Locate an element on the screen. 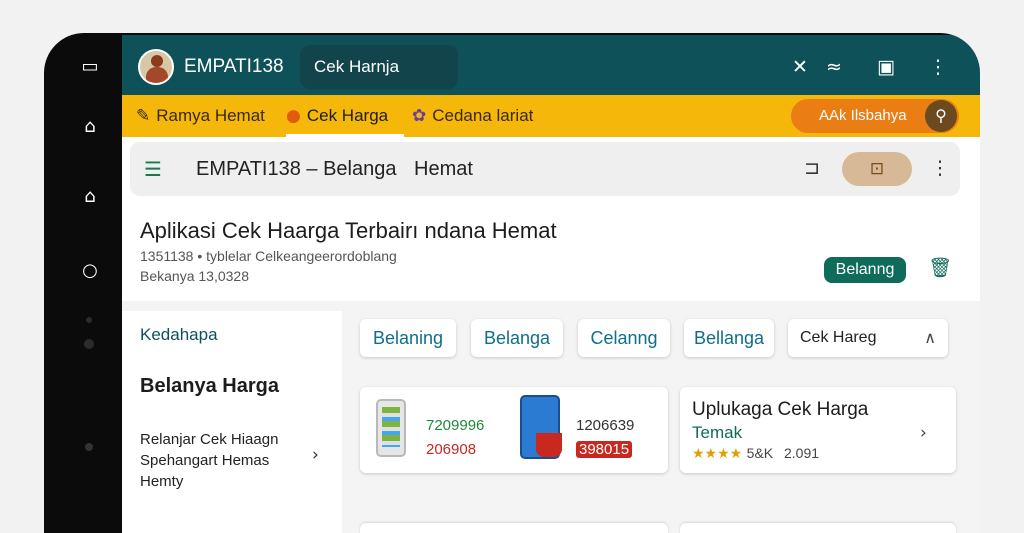 Image resolution: width=1024 pixels, height=533 pixels. sidebar-label: Kedahapa is located at coordinates (179, 334).